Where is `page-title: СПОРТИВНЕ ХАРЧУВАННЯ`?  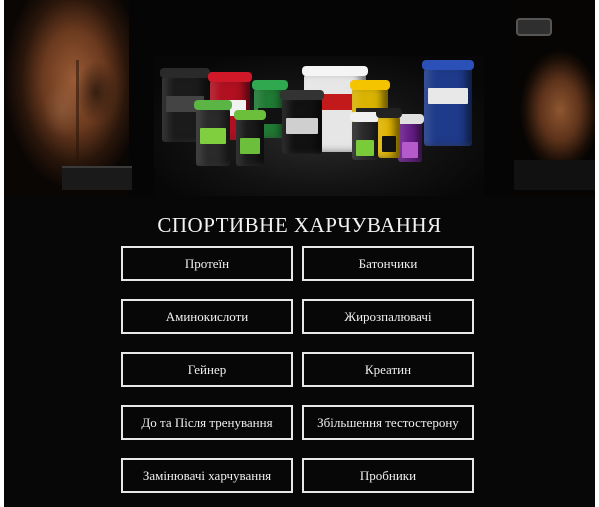 page-title: СПОРТИВНЕ ХАРЧУВАННЯ is located at coordinates (299, 225).